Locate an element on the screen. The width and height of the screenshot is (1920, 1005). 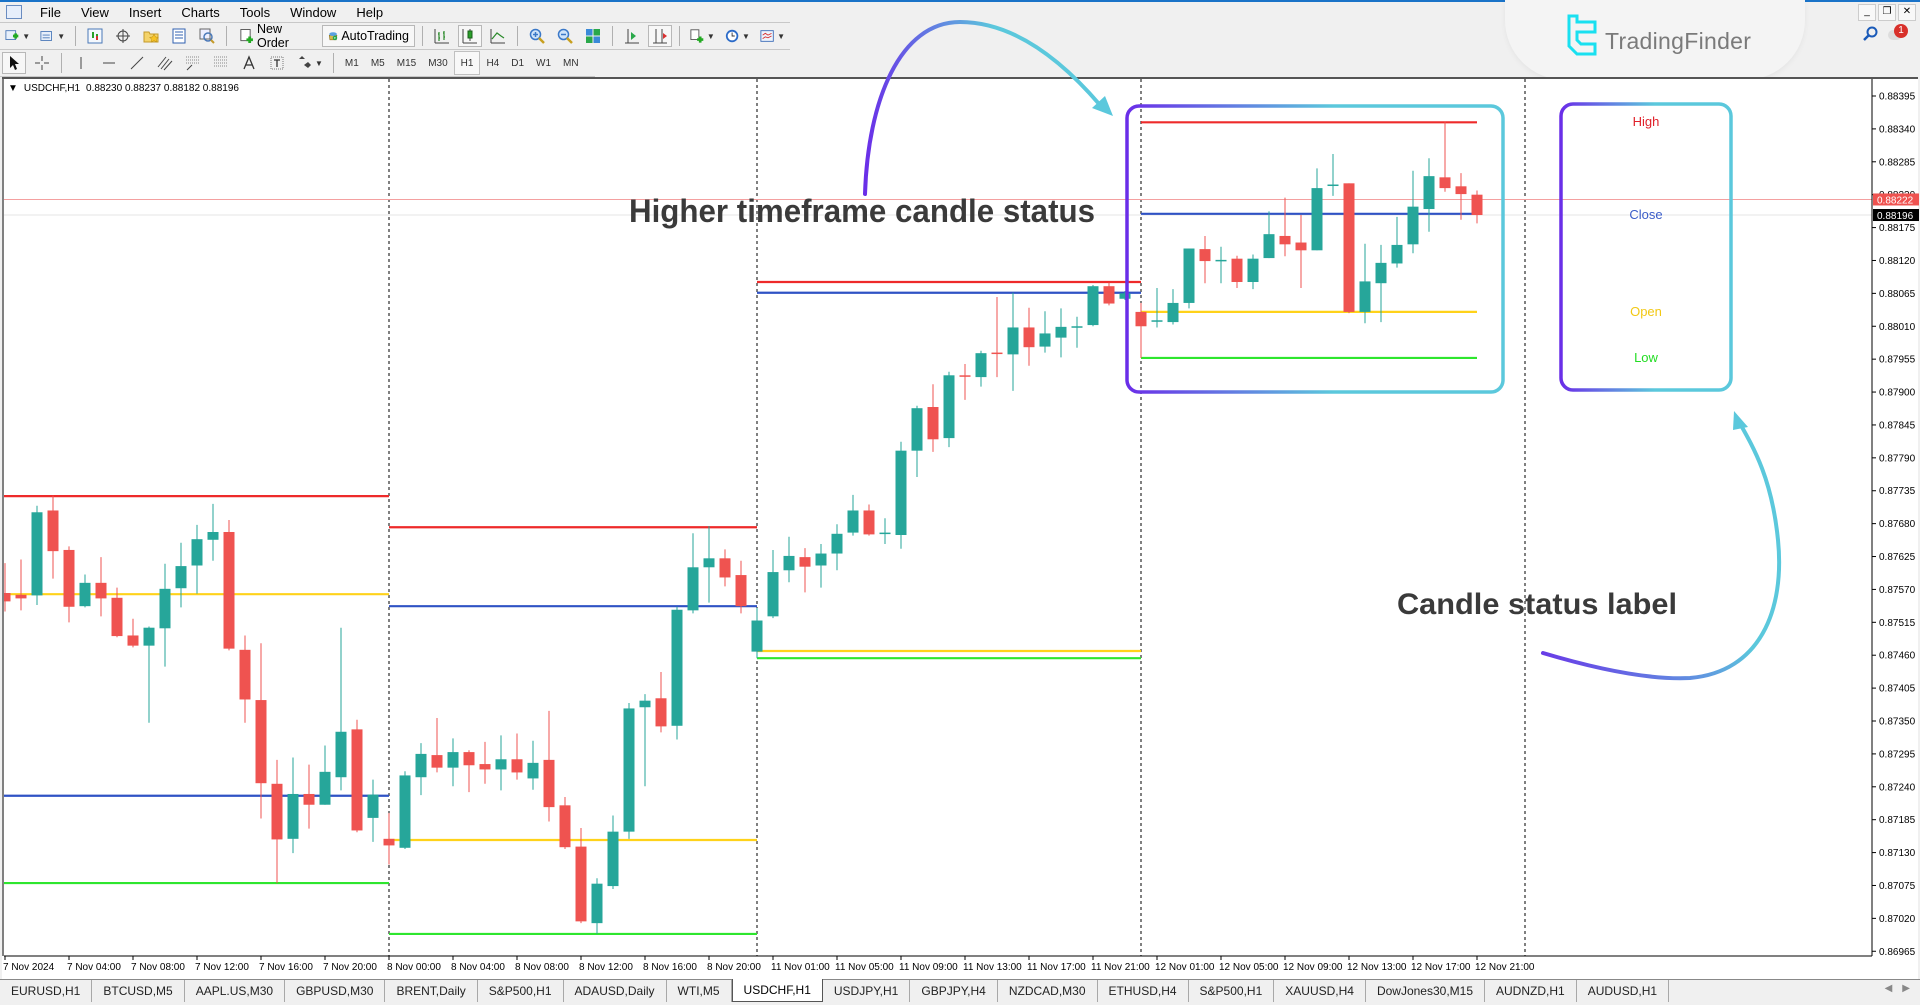
chart-tab: GBPUSD,M30 is located at coordinates (335, 991).